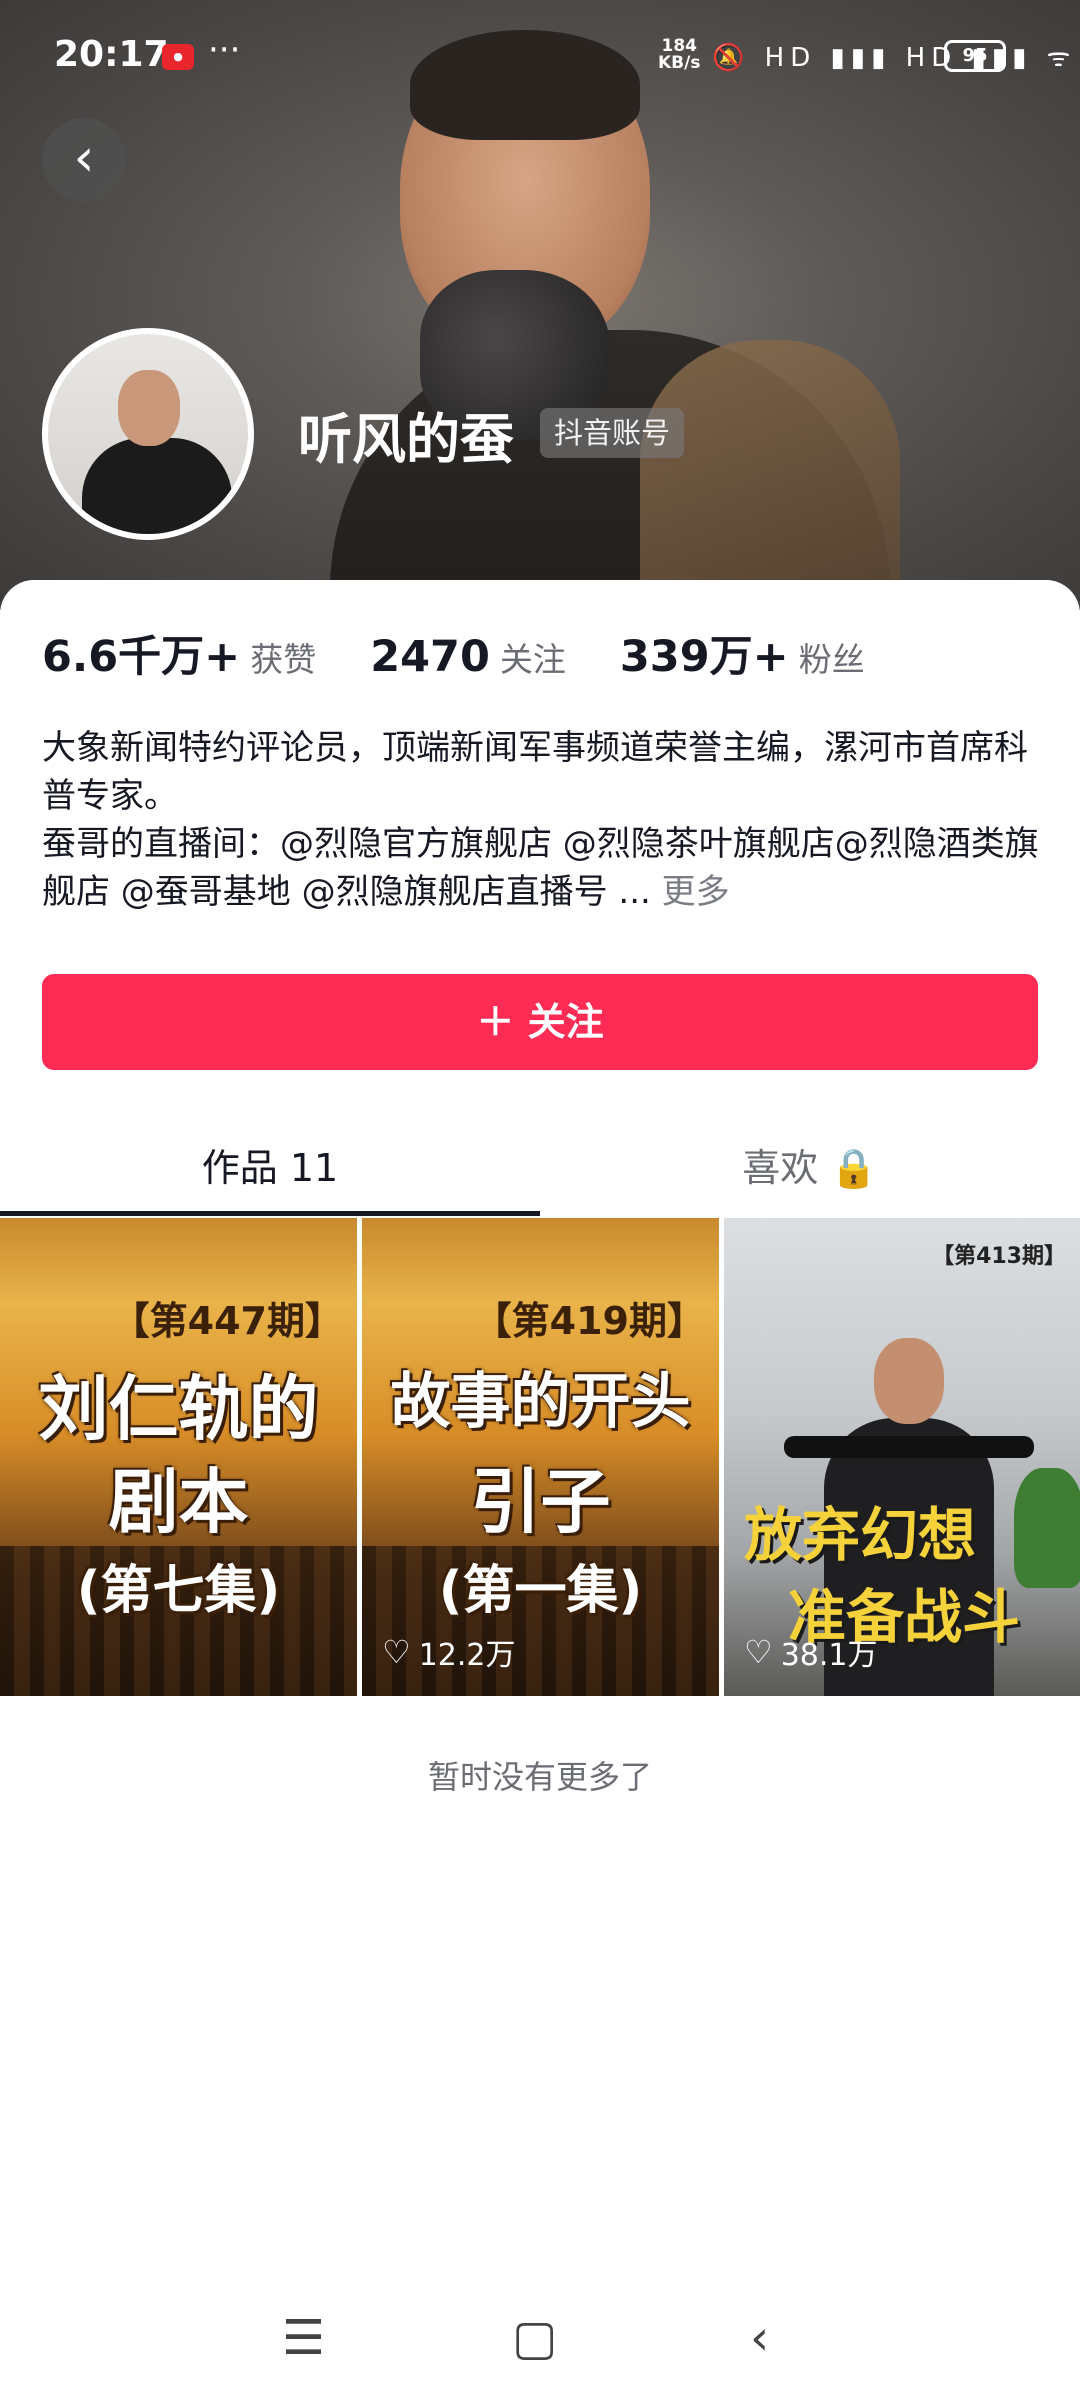  What do you see at coordinates (149, 408) in the screenshot?
I see `avatar-figure-head` at bounding box center [149, 408].